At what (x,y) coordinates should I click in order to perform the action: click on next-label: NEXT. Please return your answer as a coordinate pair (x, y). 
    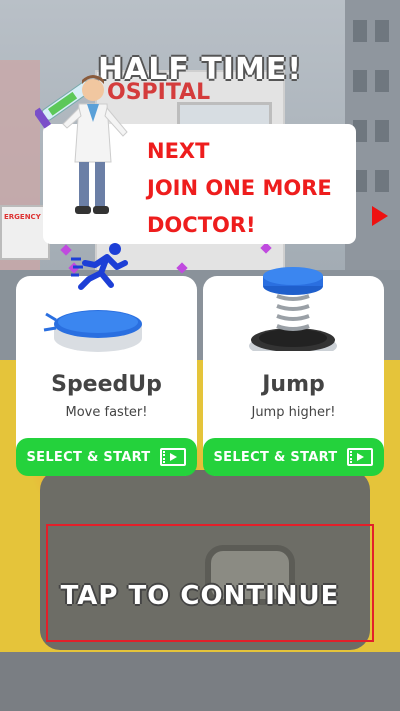
    Looking at the image, I should click on (178, 151).